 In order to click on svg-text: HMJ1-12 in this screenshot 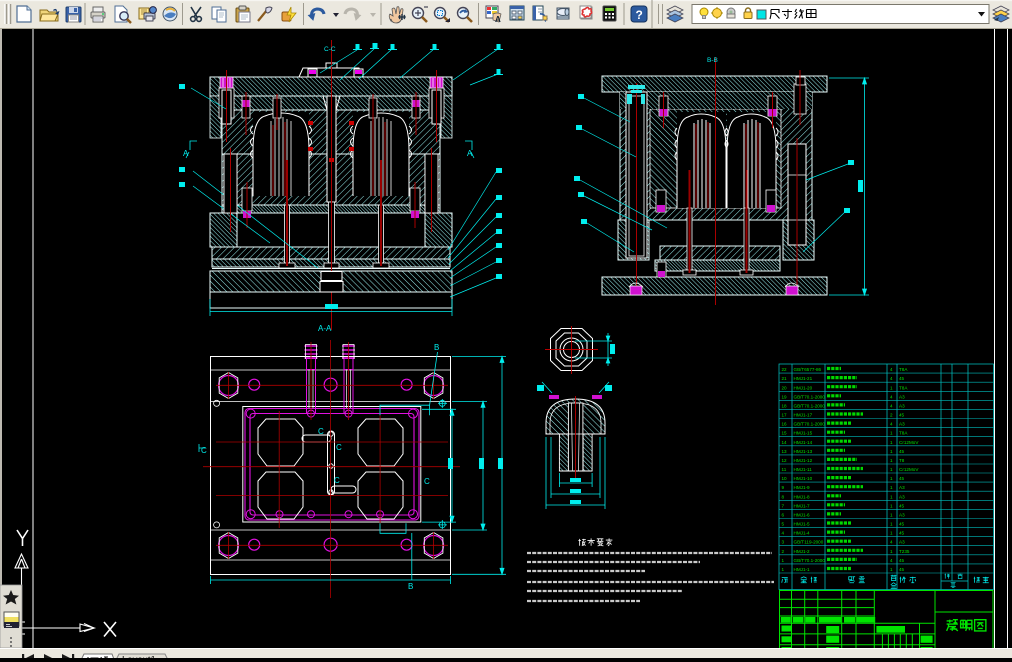, I will do `click(803, 460)`.